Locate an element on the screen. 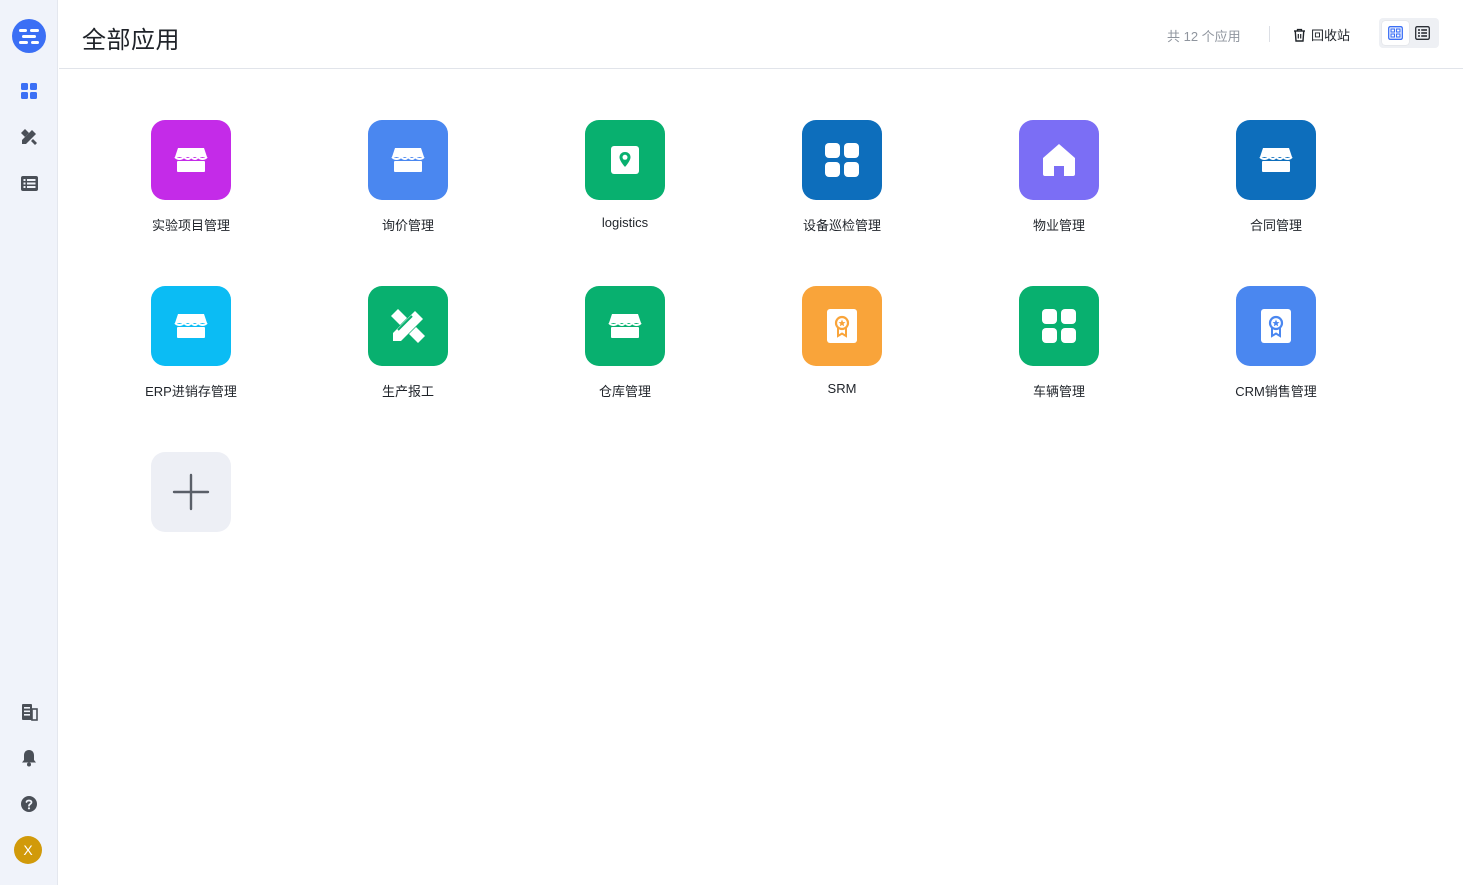 This screenshot has height=885, width=1463. recycle-bin-label: 回收站 is located at coordinates (1331, 35).